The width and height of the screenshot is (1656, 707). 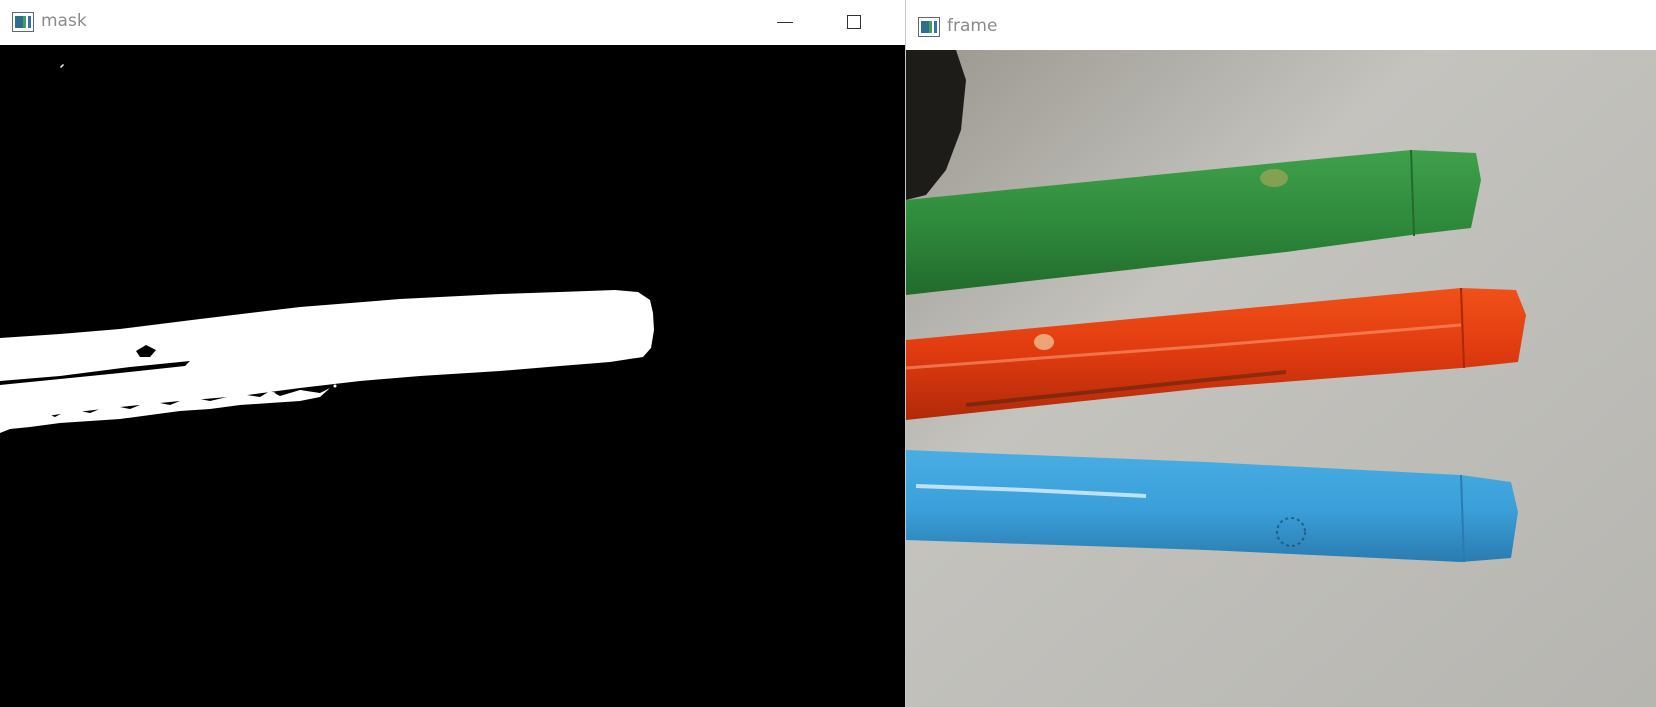 I want to click on maximize-icon, so click(x=854, y=22).